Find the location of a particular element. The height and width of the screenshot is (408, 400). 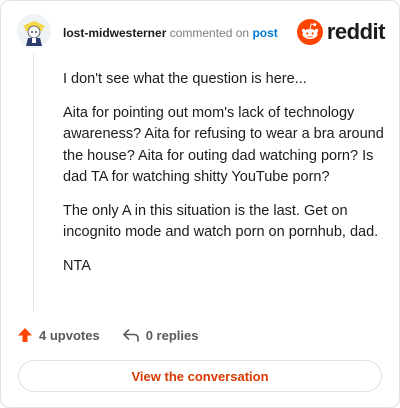

upvote-button: 4 upvotes is located at coordinates (58, 335).